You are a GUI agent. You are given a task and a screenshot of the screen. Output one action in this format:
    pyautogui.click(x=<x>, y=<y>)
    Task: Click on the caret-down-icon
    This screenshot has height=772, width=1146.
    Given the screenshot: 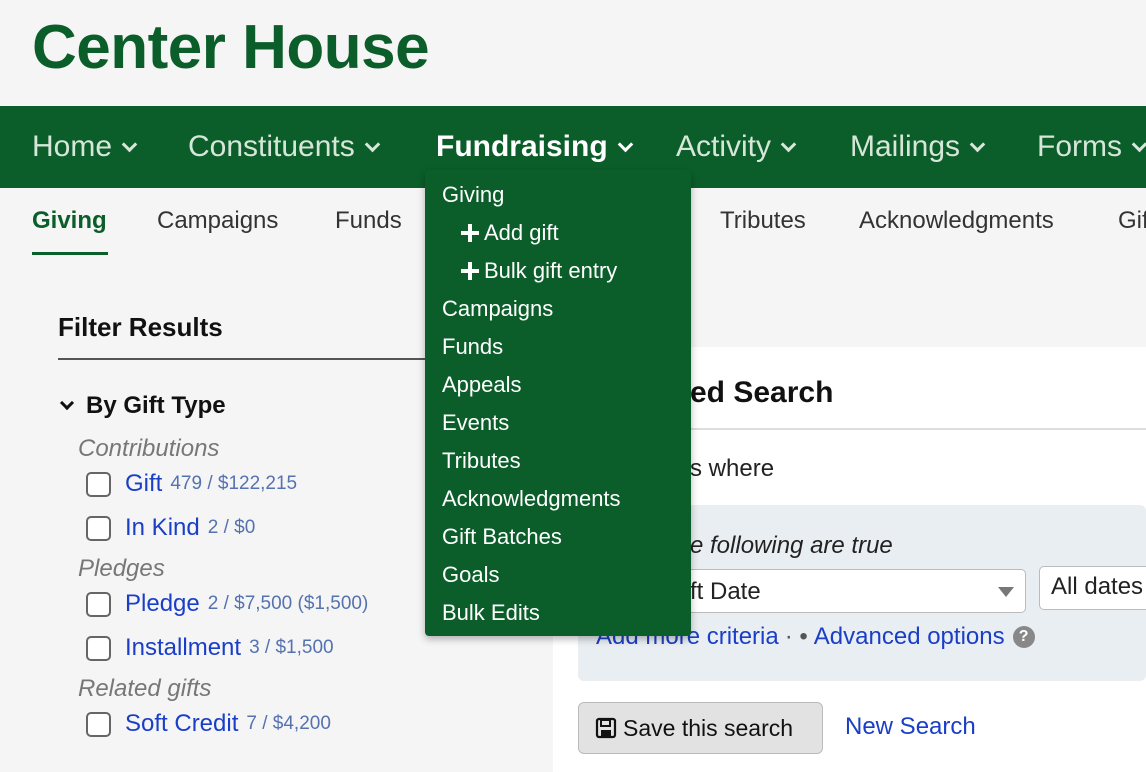 What is the action you would take?
    pyautogui.click(x=1006, y=592)
    